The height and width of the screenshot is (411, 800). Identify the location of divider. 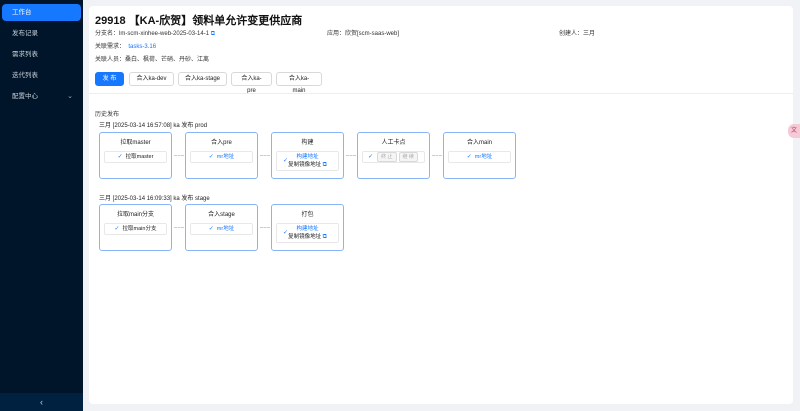
(441, 93).